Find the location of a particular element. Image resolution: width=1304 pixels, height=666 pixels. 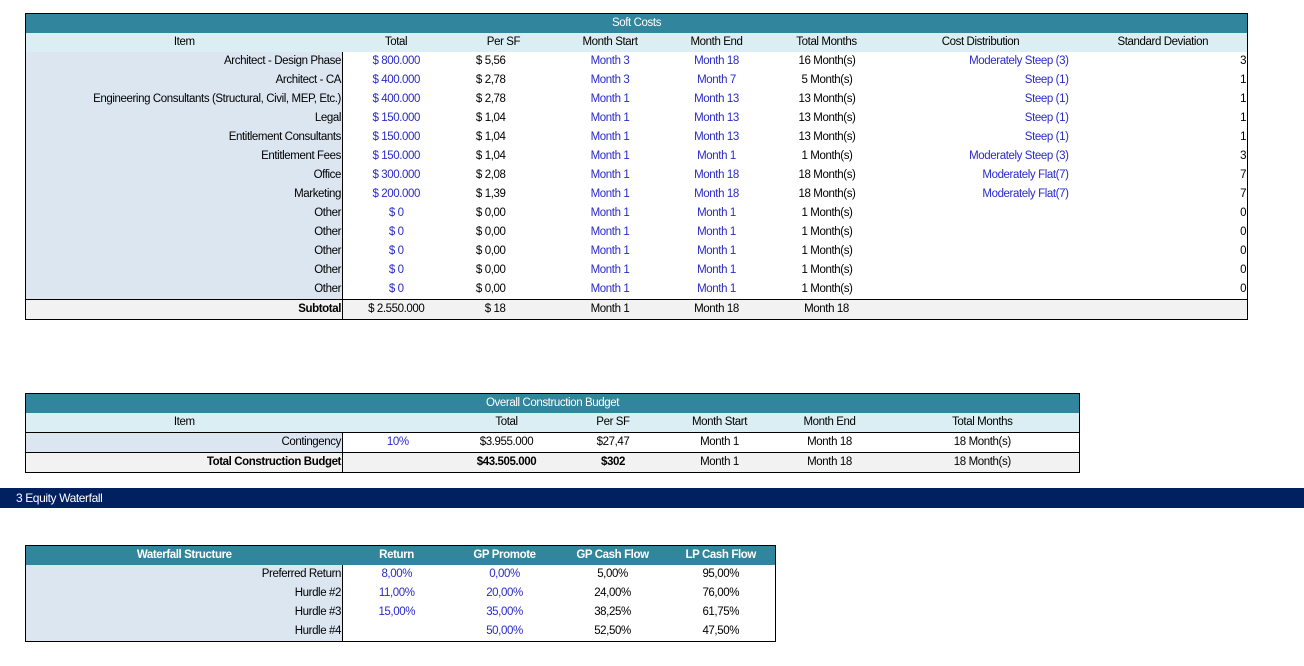

subtotal-total: $ 2.550.000 is located at coordinates (396, 309).